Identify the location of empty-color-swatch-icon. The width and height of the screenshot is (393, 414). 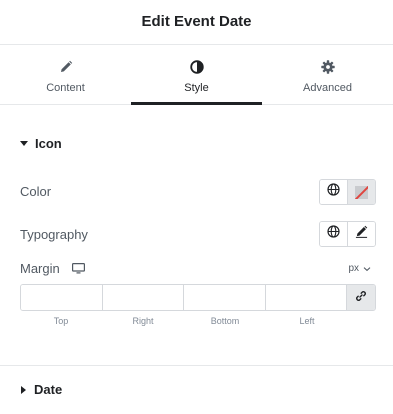
(361, 192).